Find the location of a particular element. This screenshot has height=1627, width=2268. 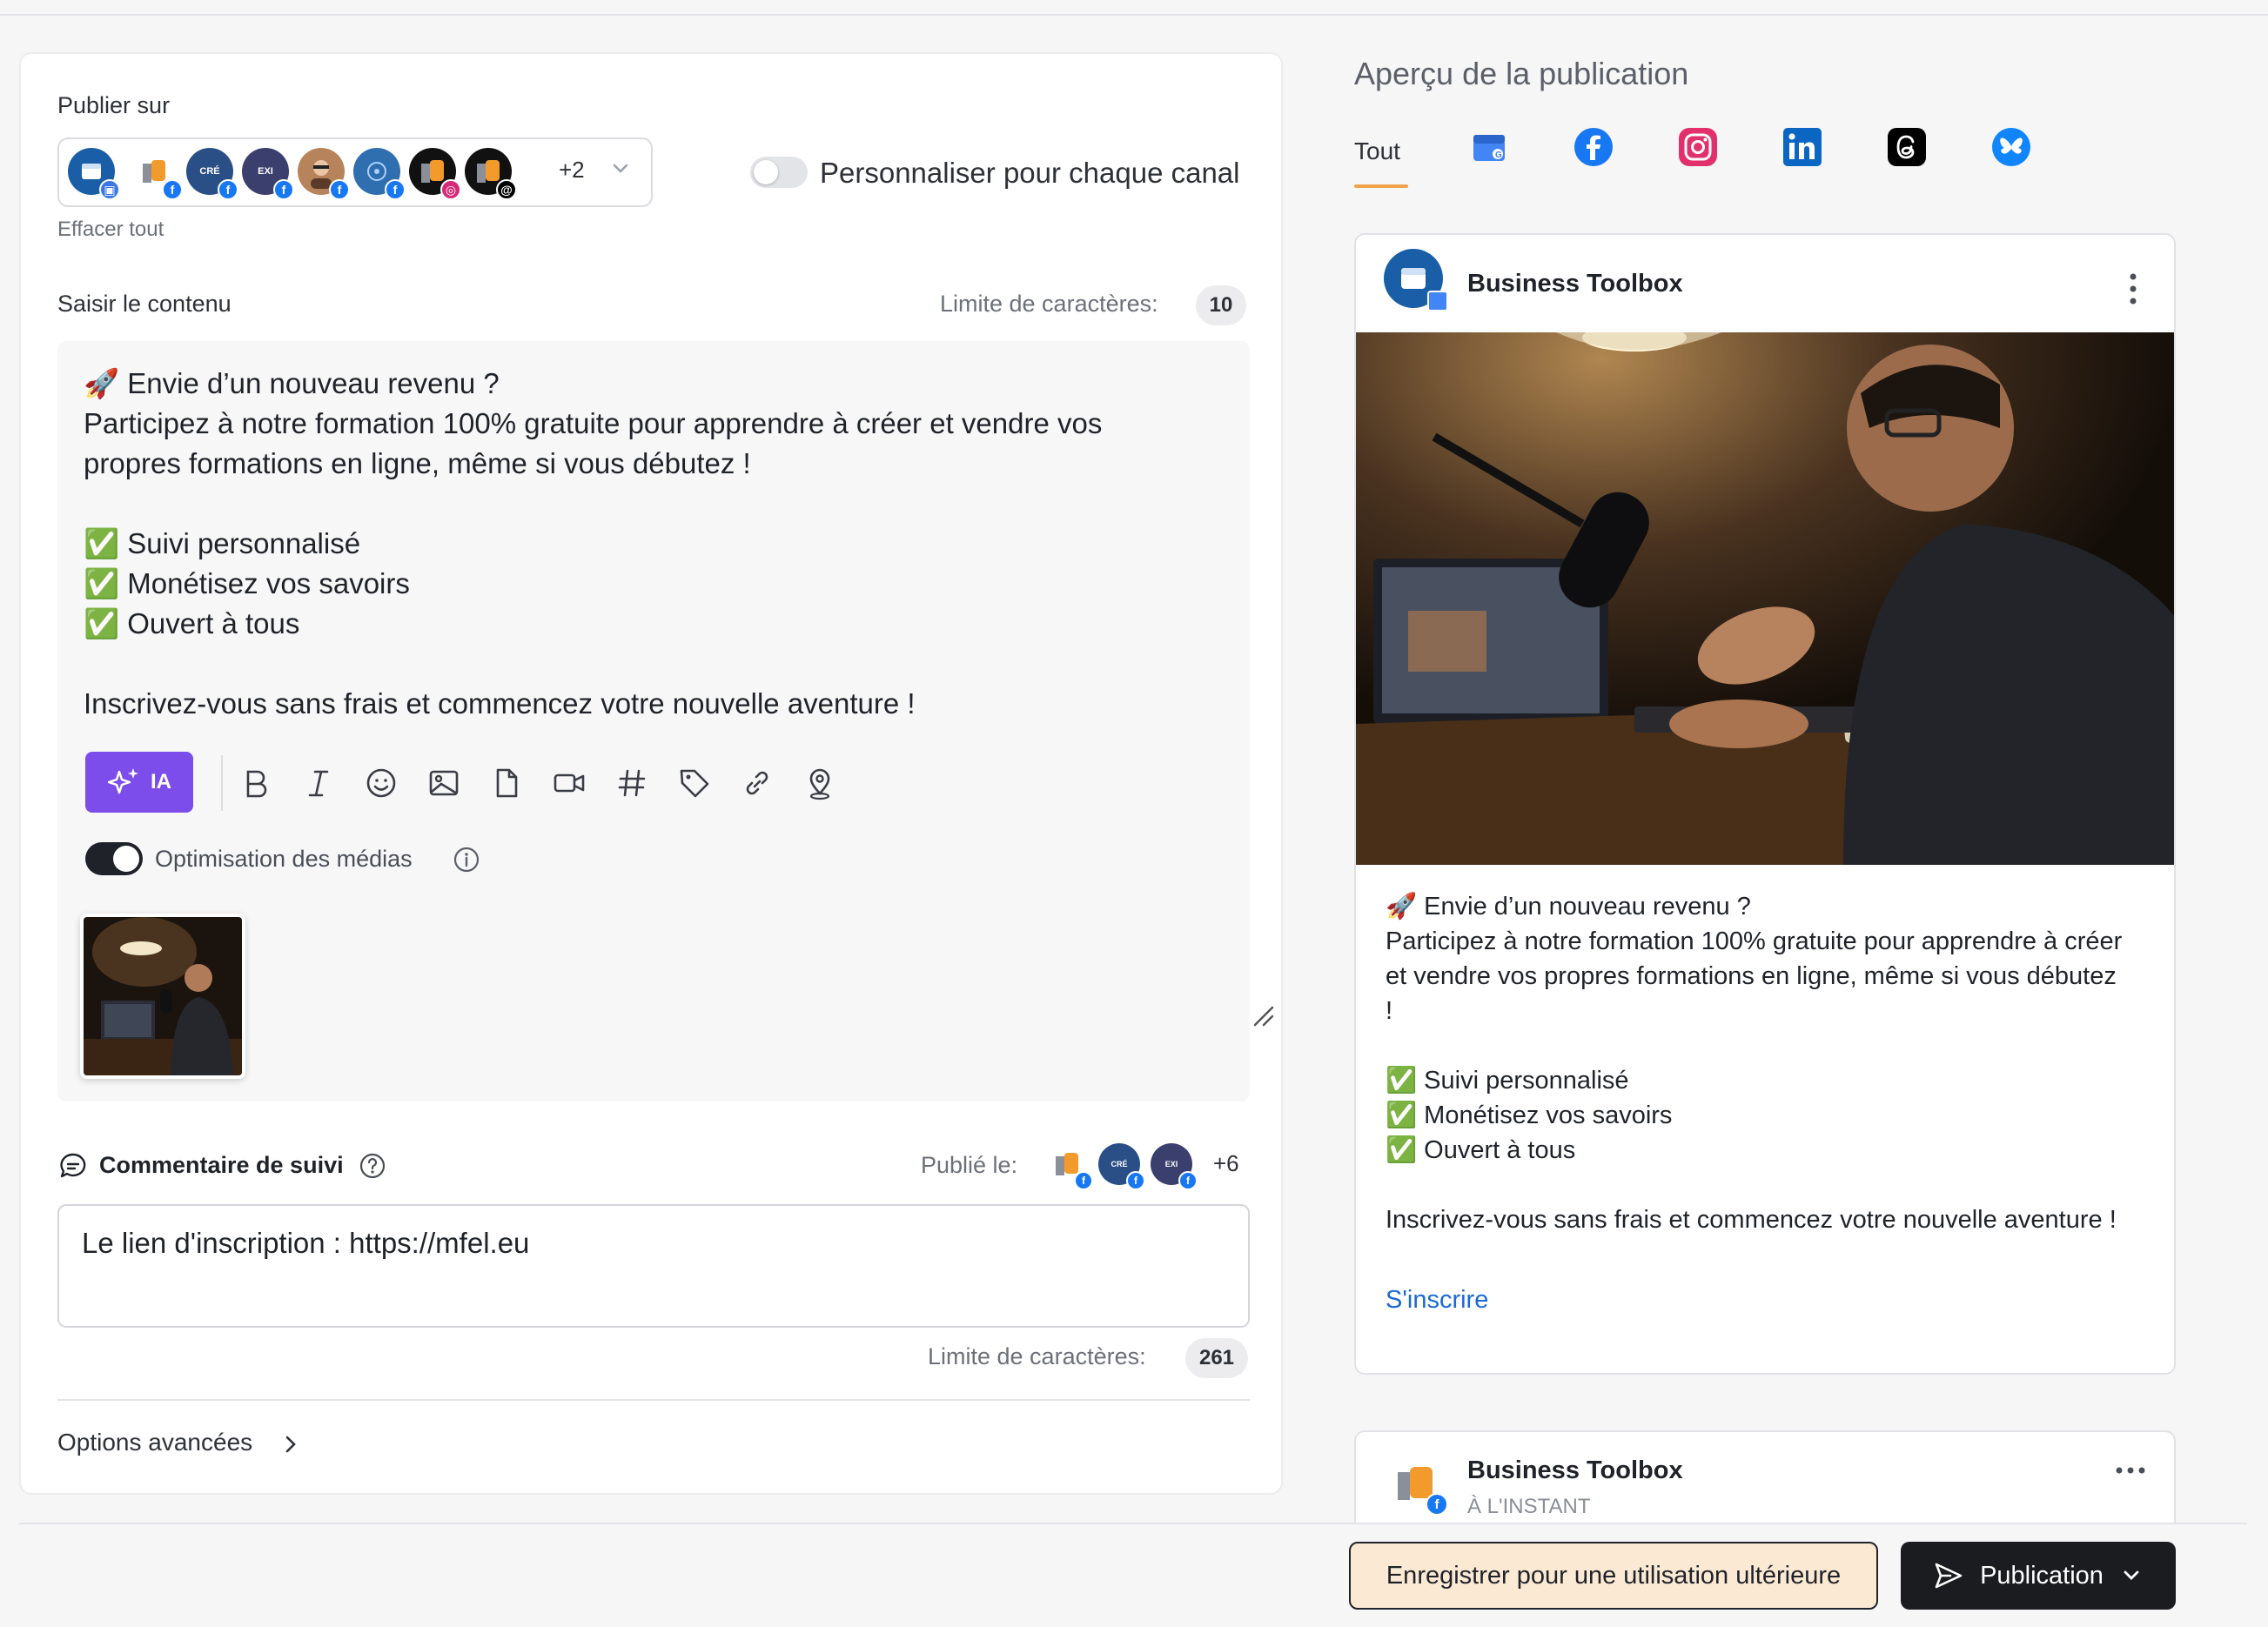

published-avatar-exister: EXI f is located at coordinates (1174, 1166).